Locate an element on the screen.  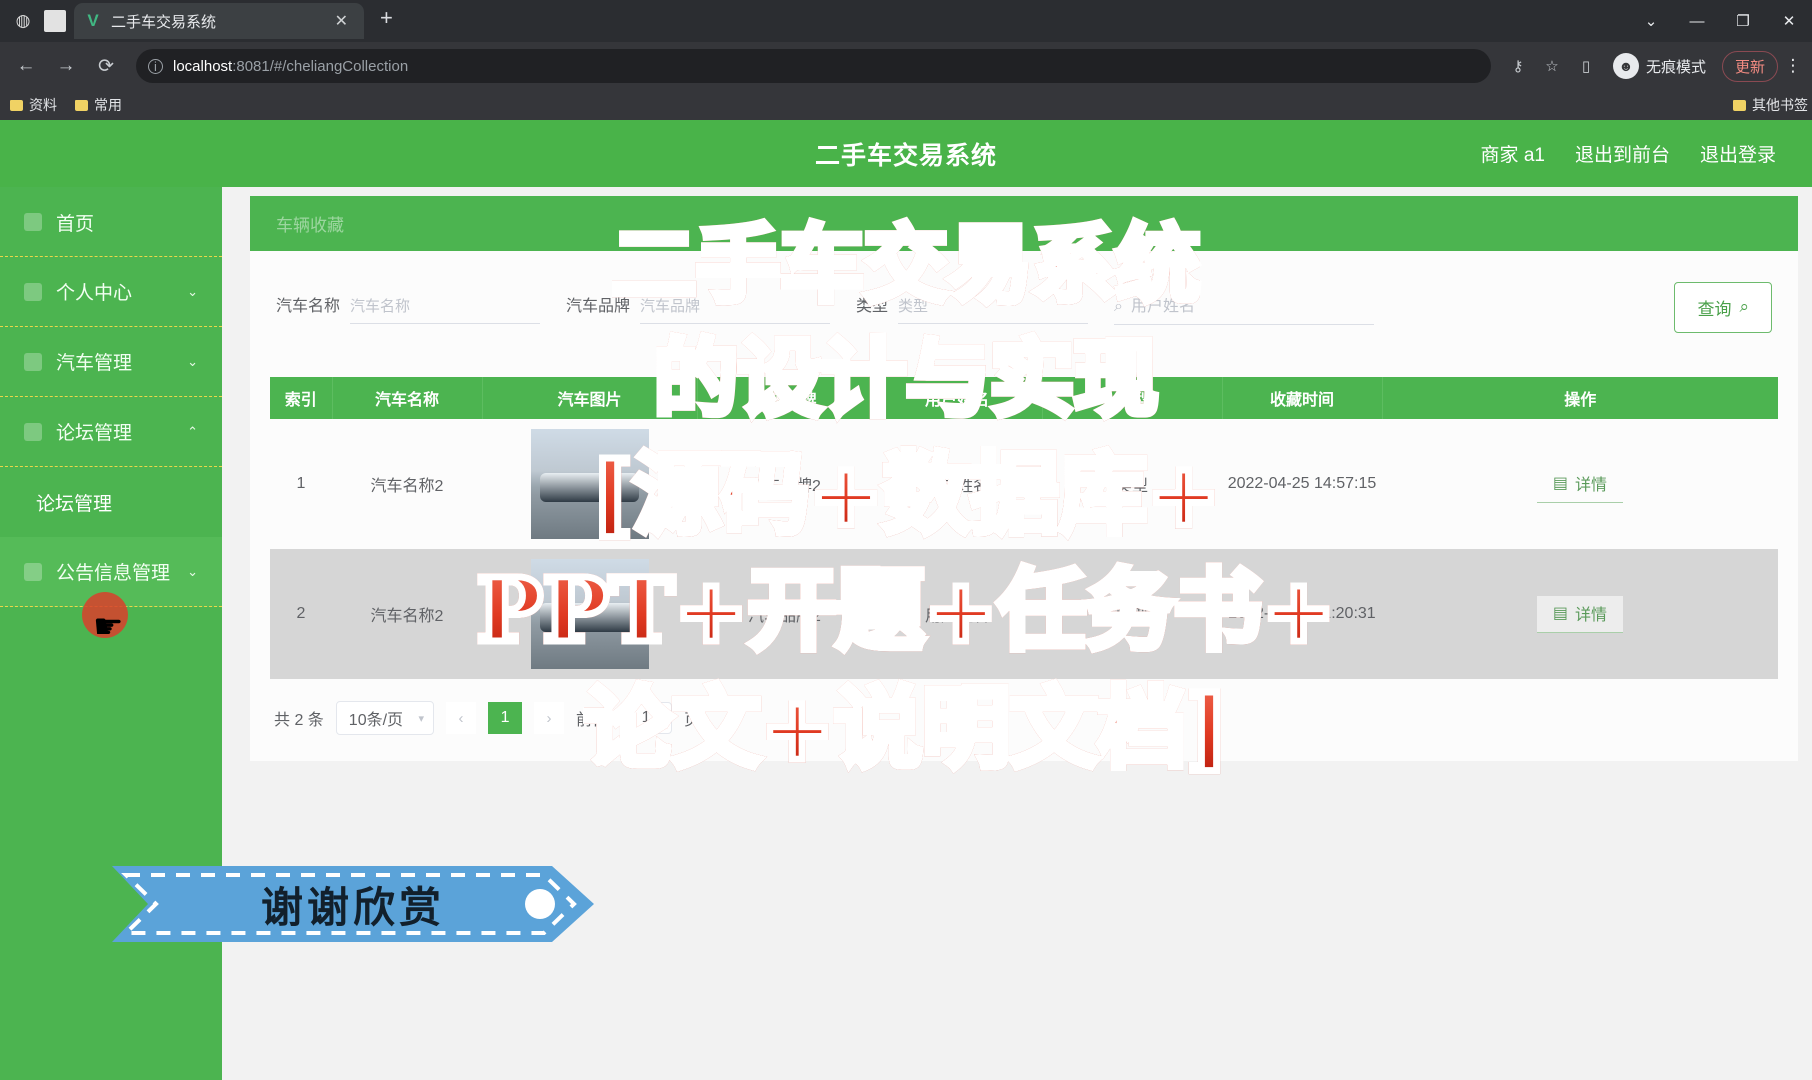
goto-page-input is located at coordinates (646, 718).